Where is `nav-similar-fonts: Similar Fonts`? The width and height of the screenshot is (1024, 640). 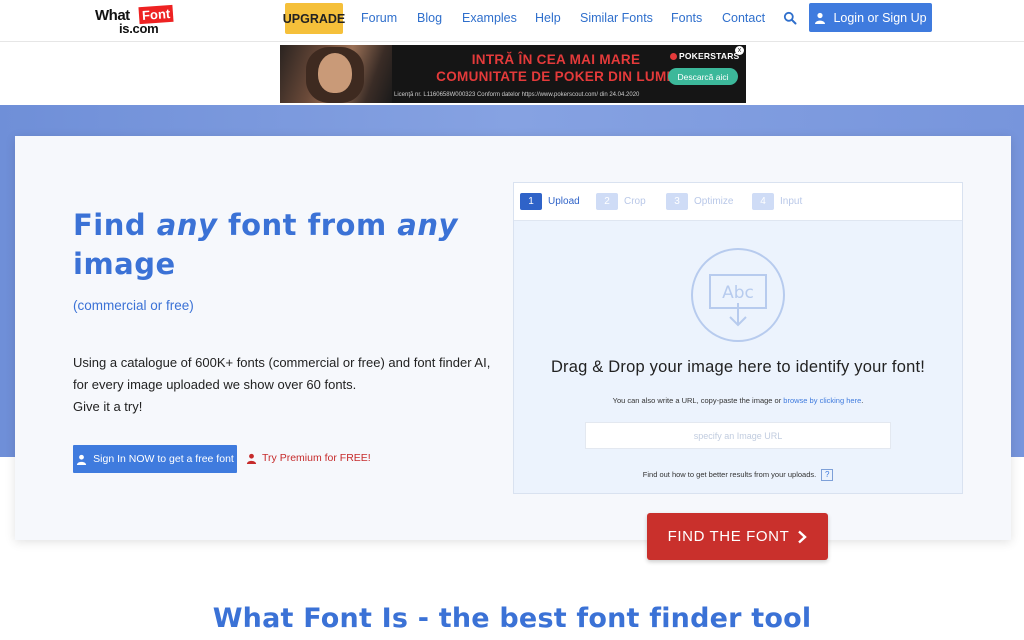
nav-similar-fonts: Similar Fonts is located at coordinates (616, 18).